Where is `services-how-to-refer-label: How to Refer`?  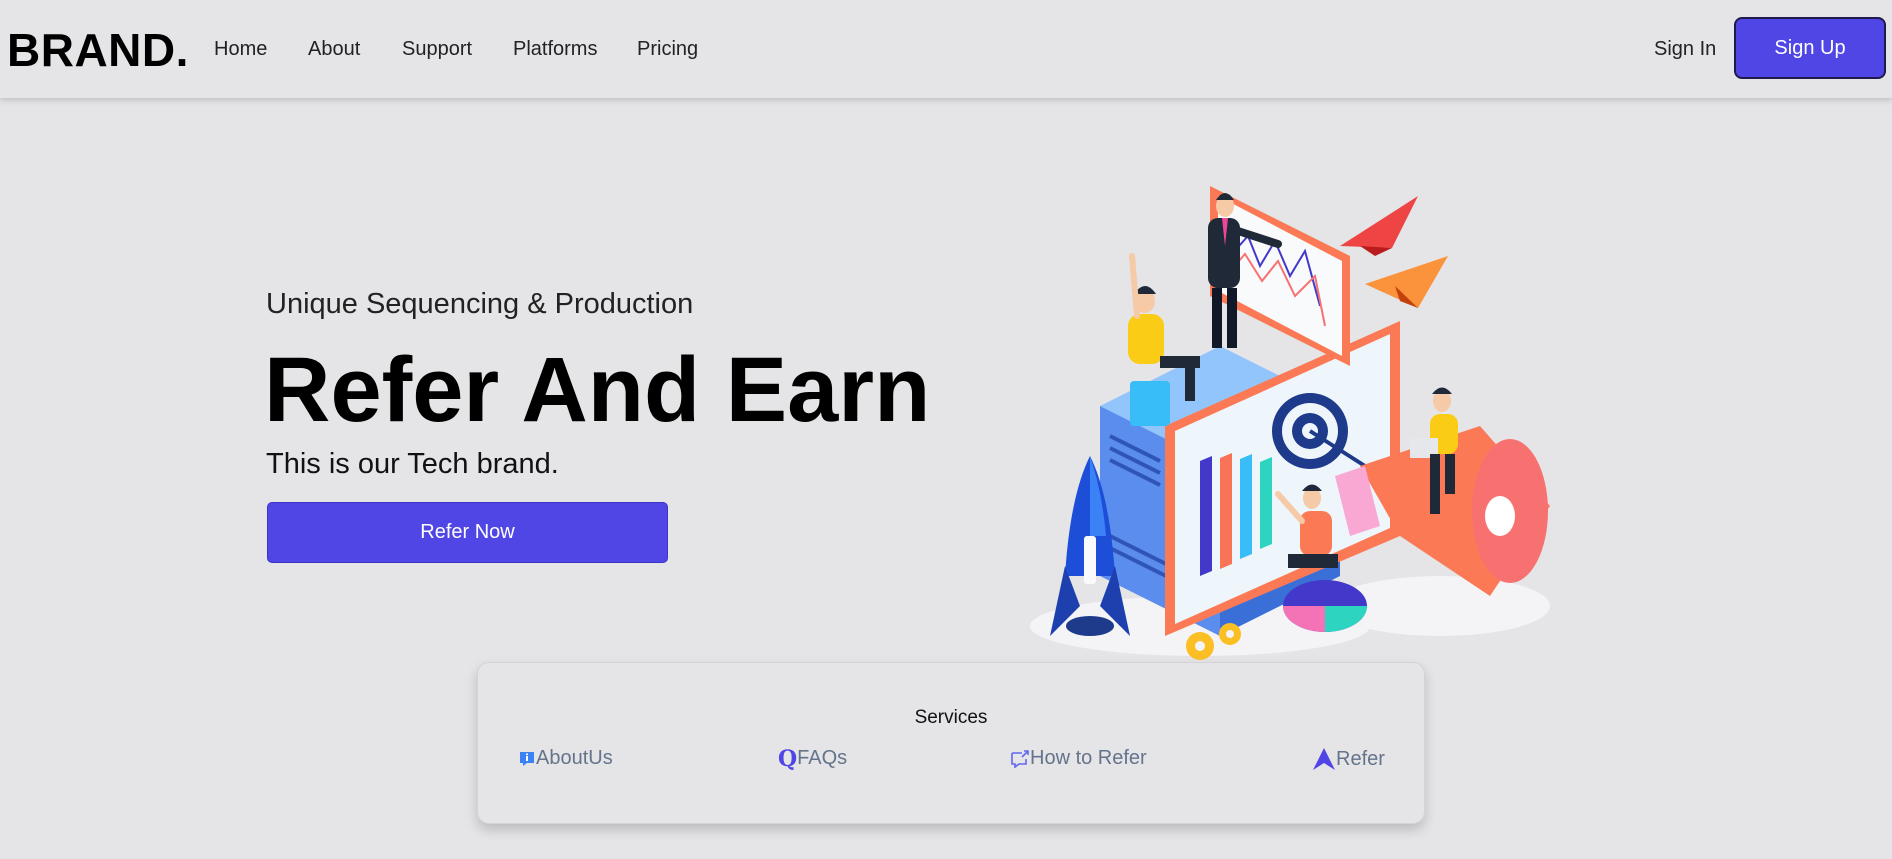 services-how-to-refer-label: How to Refer is located at coordinates (1088, 758).